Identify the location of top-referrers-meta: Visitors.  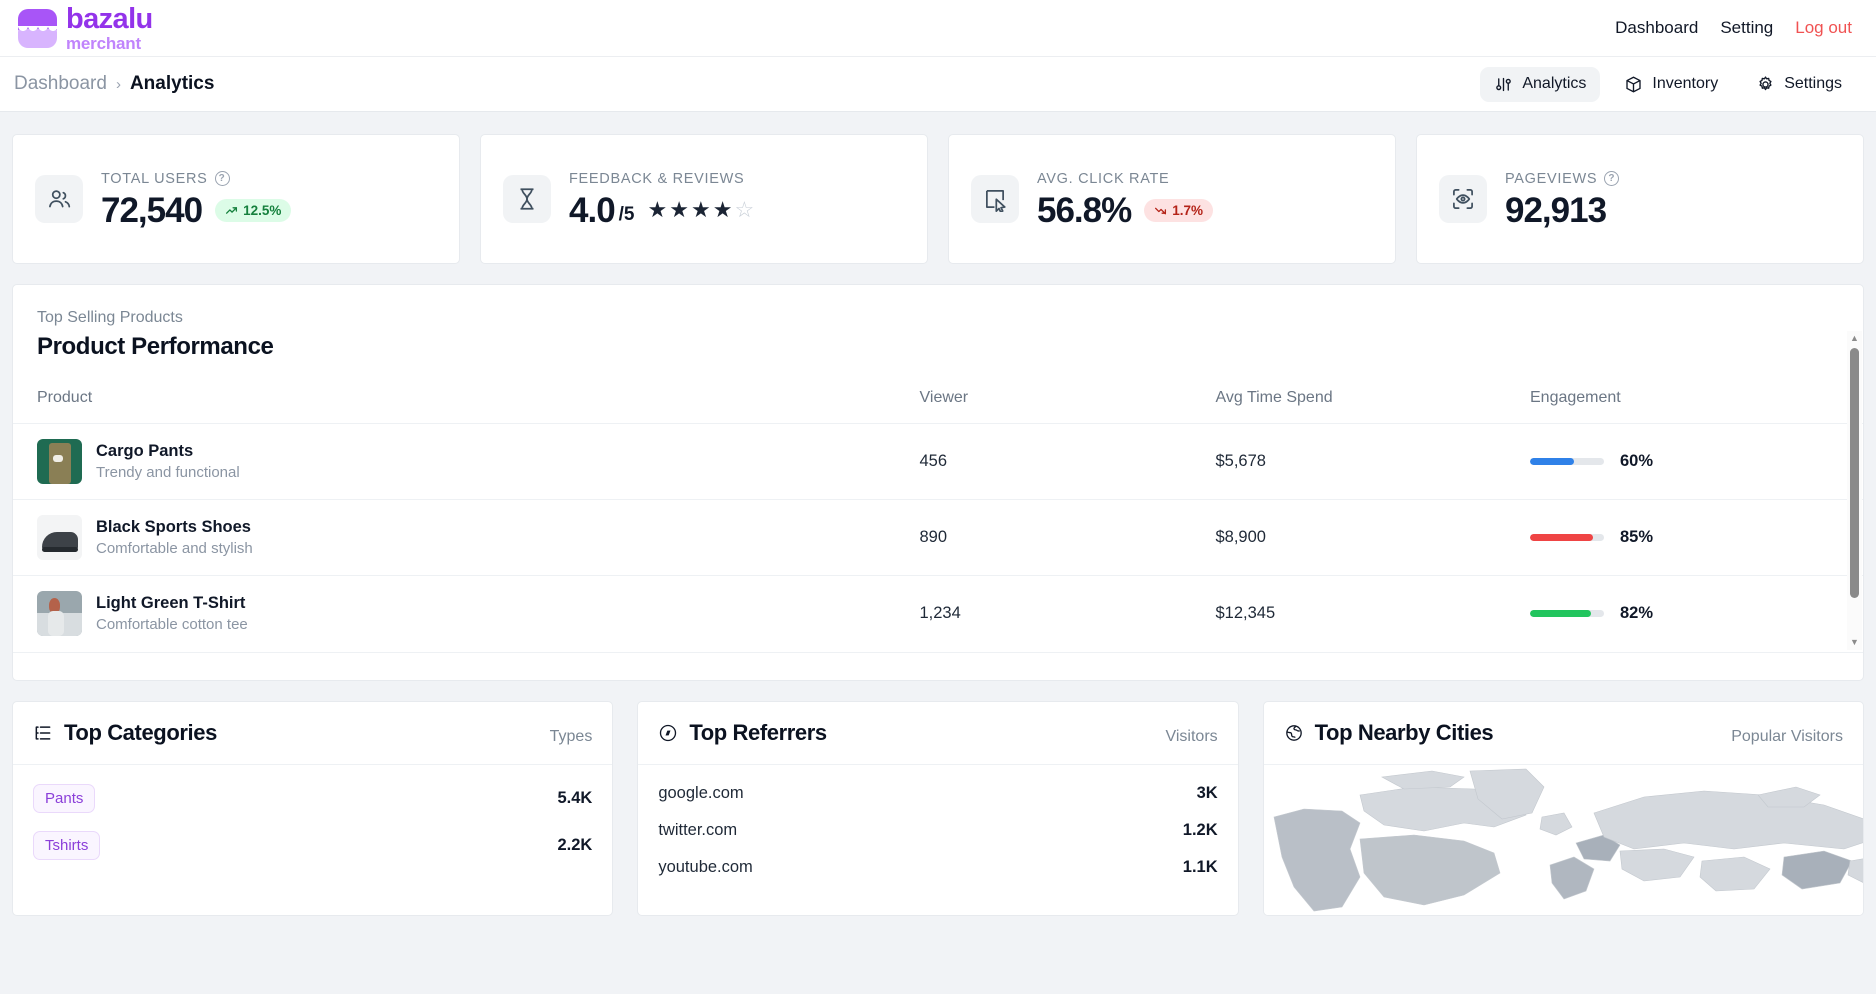
(1191, 736).